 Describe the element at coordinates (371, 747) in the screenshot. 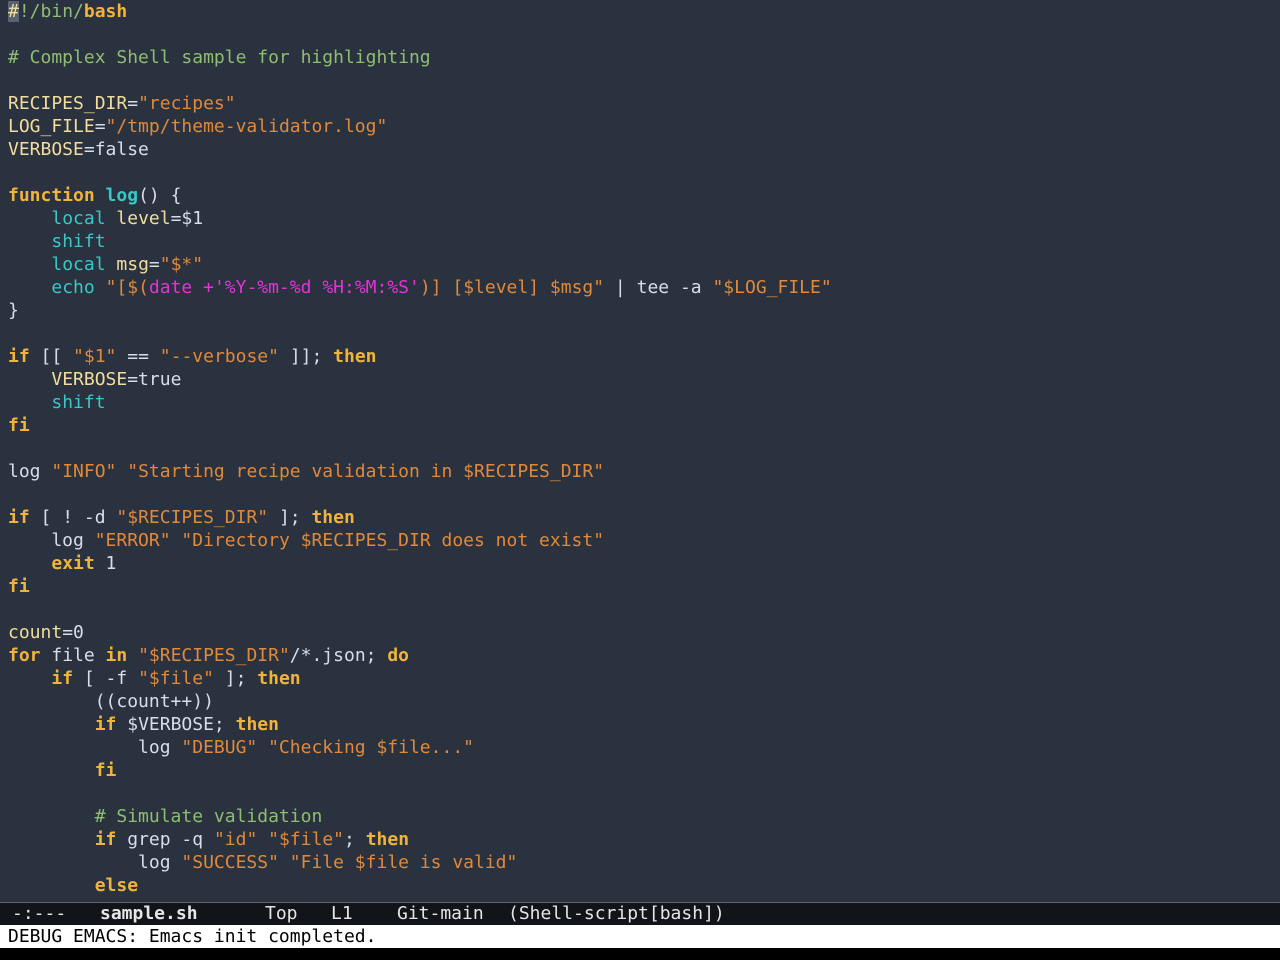

I see `code-token: "Checking $file..."` at that location.